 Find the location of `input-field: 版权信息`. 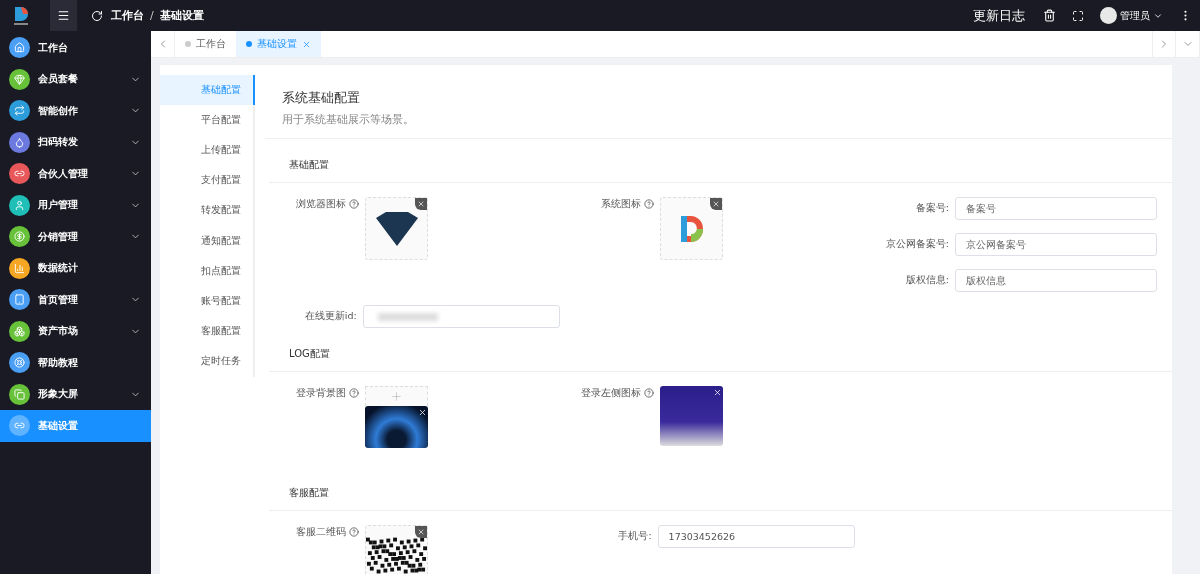

input-field: 版权信息 is located at coordinates (1056, 280).